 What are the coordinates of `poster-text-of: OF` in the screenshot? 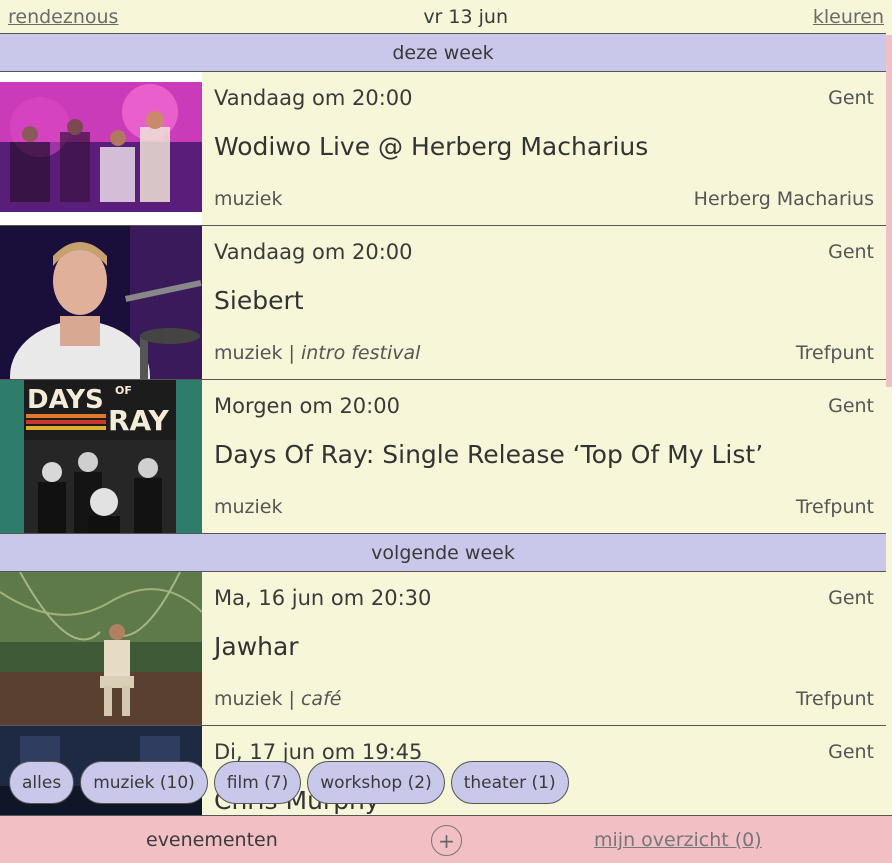 It's located at (123, 390).